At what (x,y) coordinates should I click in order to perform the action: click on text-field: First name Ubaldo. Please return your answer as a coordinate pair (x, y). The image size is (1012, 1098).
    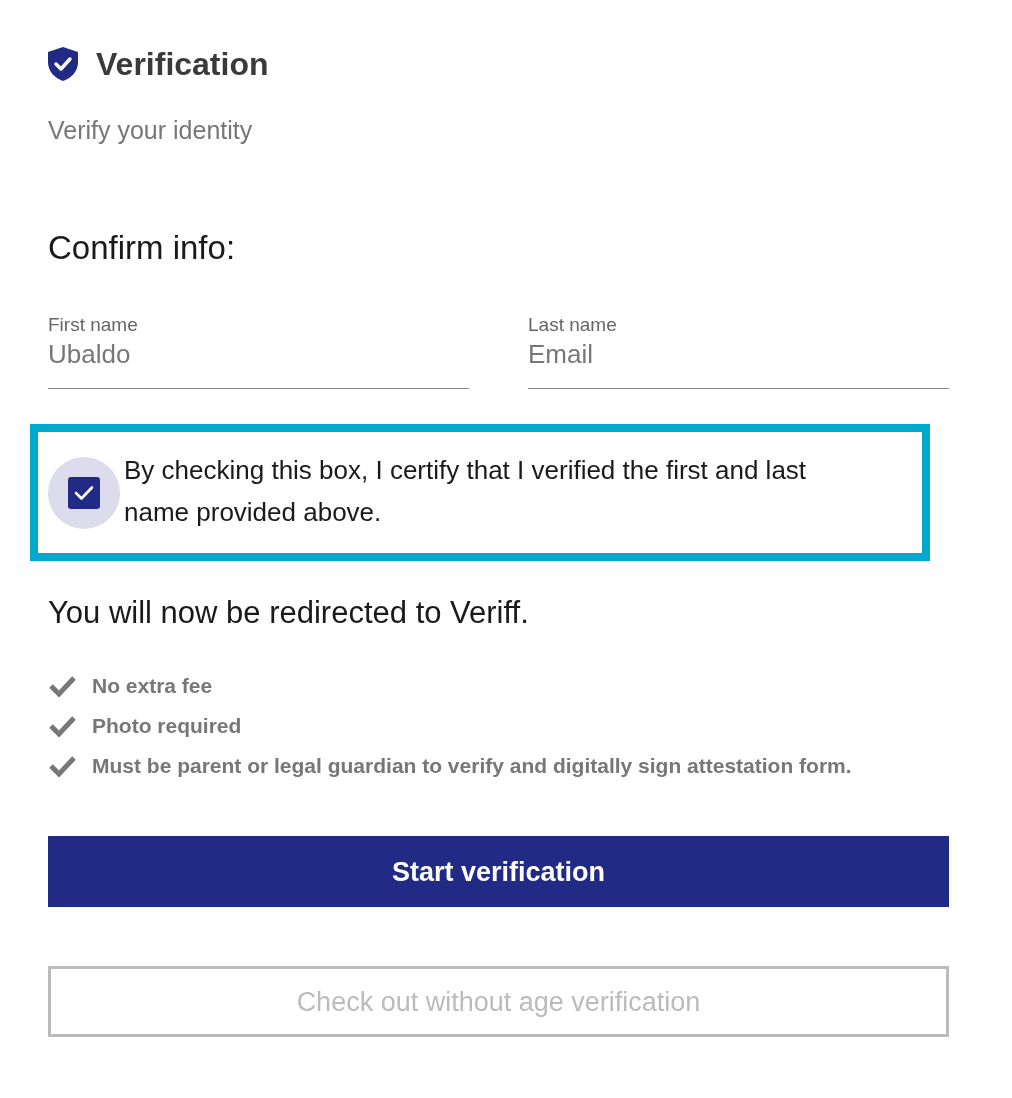
    Looking at the image, I should click on (258, 351).